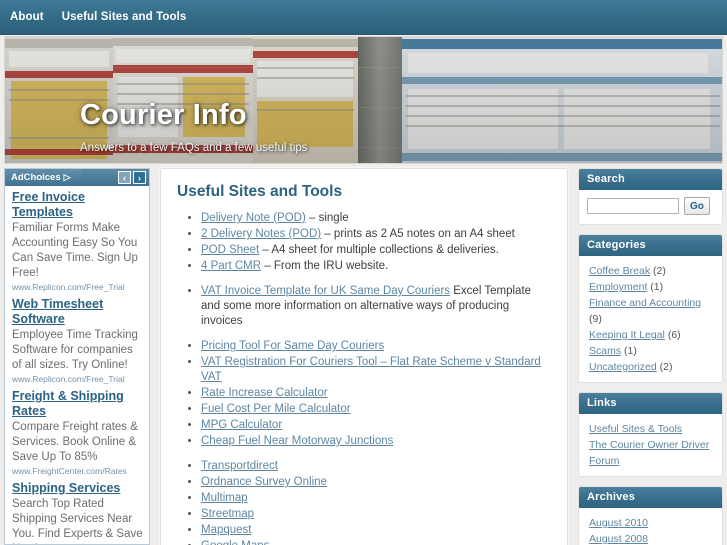  What do you see at coordinates (325, 266) in the screenshot?
I see `list-item-text: – From the IRU website.` at bounding box center [325, 266].